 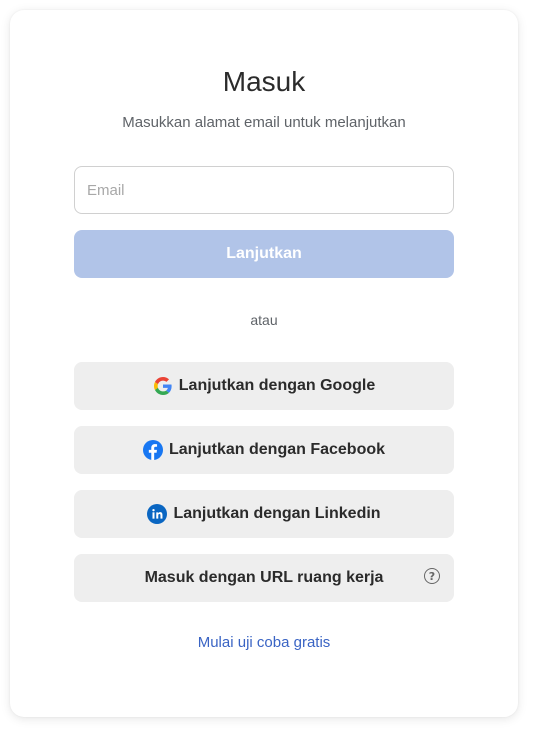 I want to click on linkedin-signin-button: Lanjutkan dengan Linkedin, so click(x=264, y=514).